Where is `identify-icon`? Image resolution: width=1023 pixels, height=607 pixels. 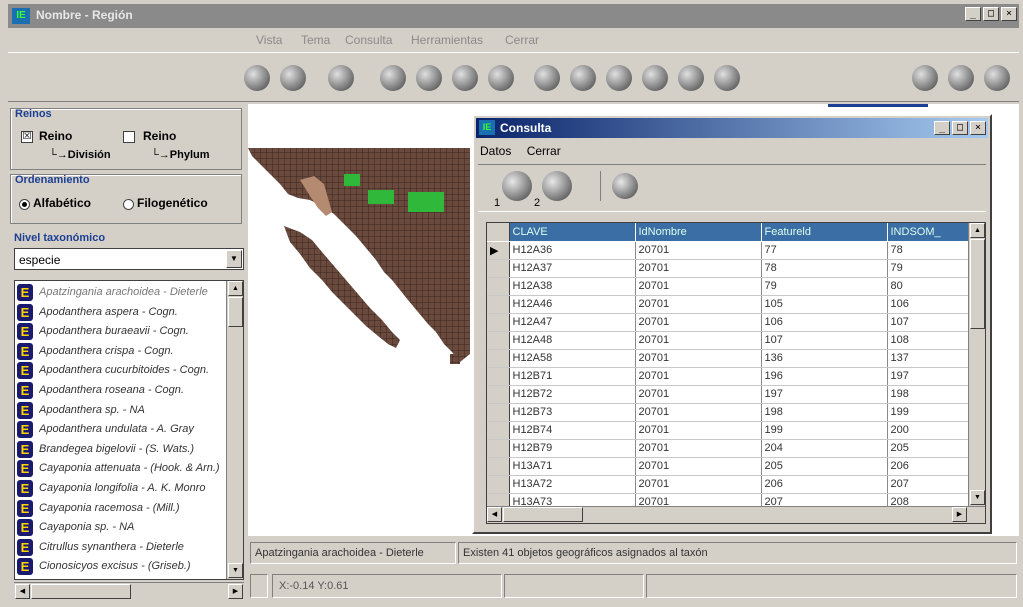 identify-icon is located at coordinates (691, 78).